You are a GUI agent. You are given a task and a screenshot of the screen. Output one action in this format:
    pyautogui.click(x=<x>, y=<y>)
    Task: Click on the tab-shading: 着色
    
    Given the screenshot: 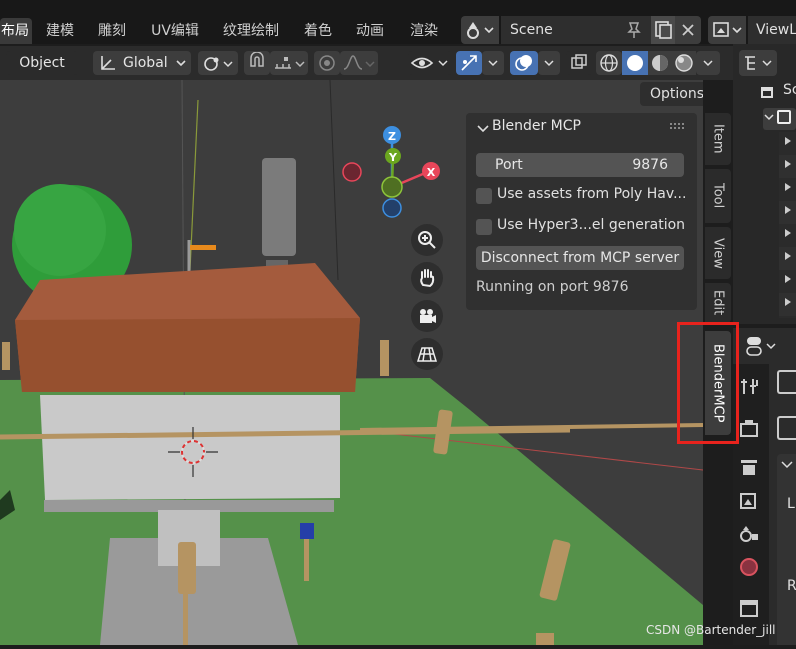 What is the action you would take?
    pyautogui.click(x=318, y=31)
    